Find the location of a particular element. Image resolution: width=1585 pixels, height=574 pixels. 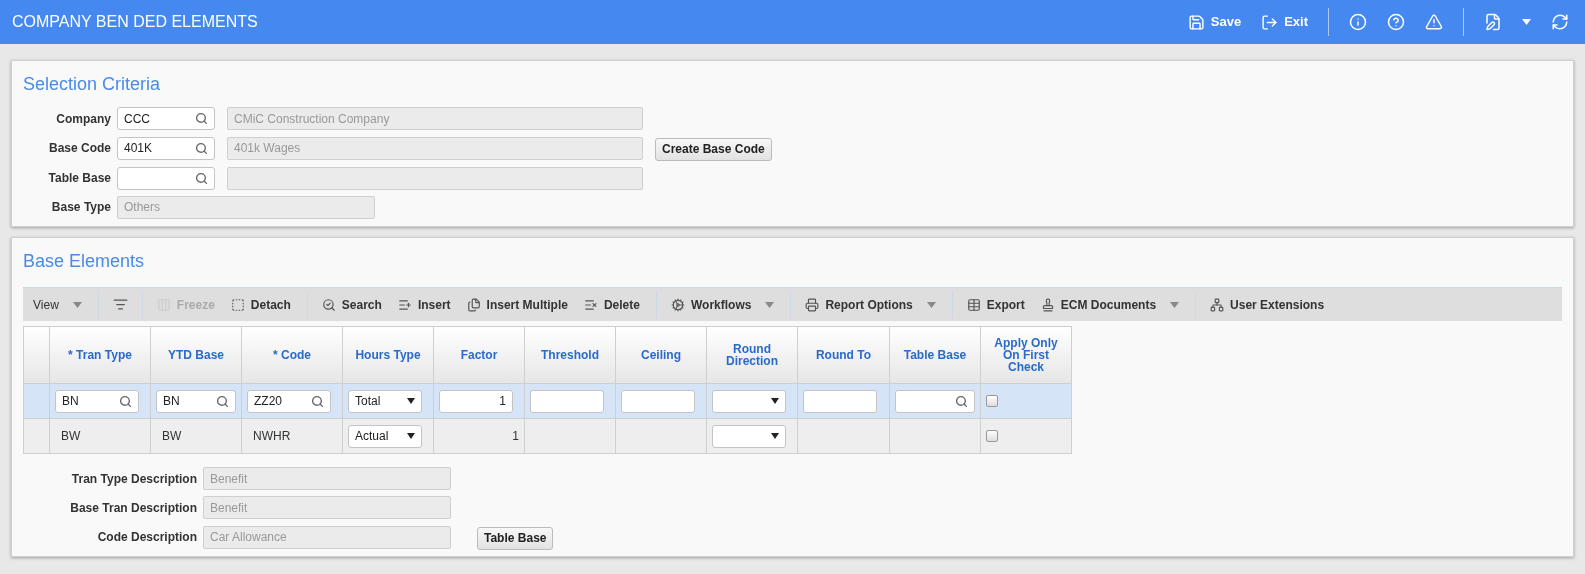

toolbar-button: Insert Multiple is located at coordinates (517, 304).